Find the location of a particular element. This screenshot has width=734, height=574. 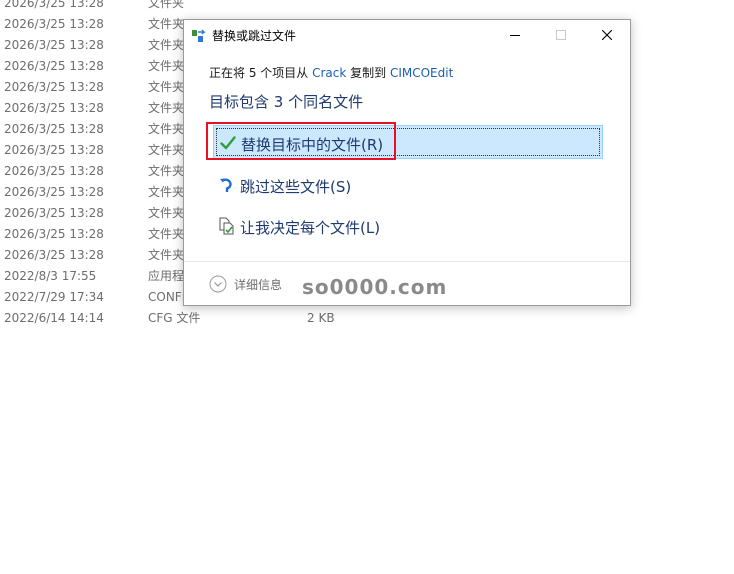

highlight-annotation is located at coordinates (301, 141).